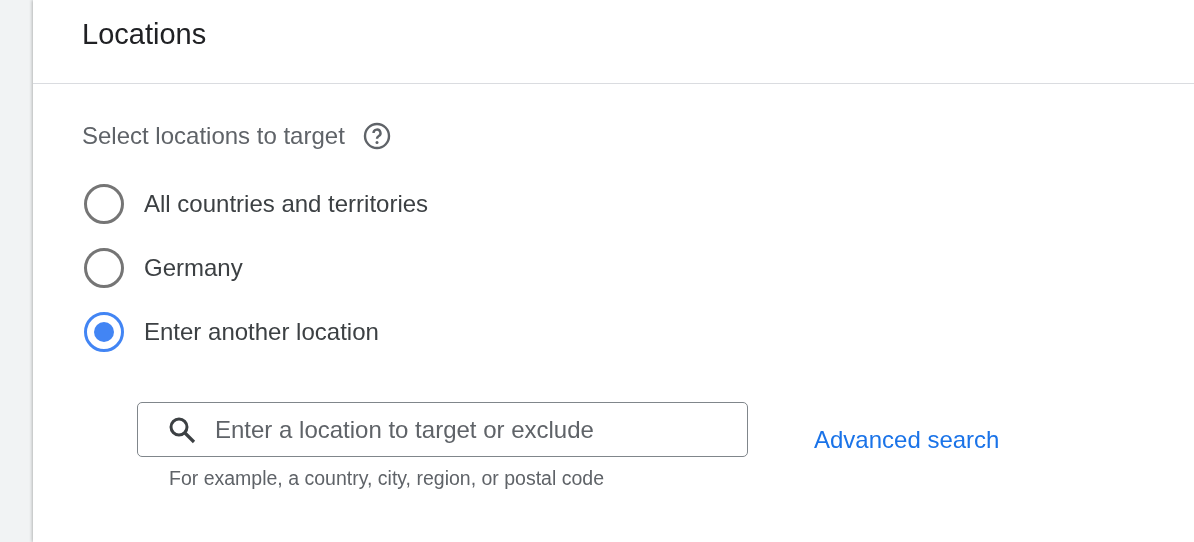  Describe the element at coordinates (907, 440) in the screenshot. I see `advanced-search-link: Advanced search` at that location.